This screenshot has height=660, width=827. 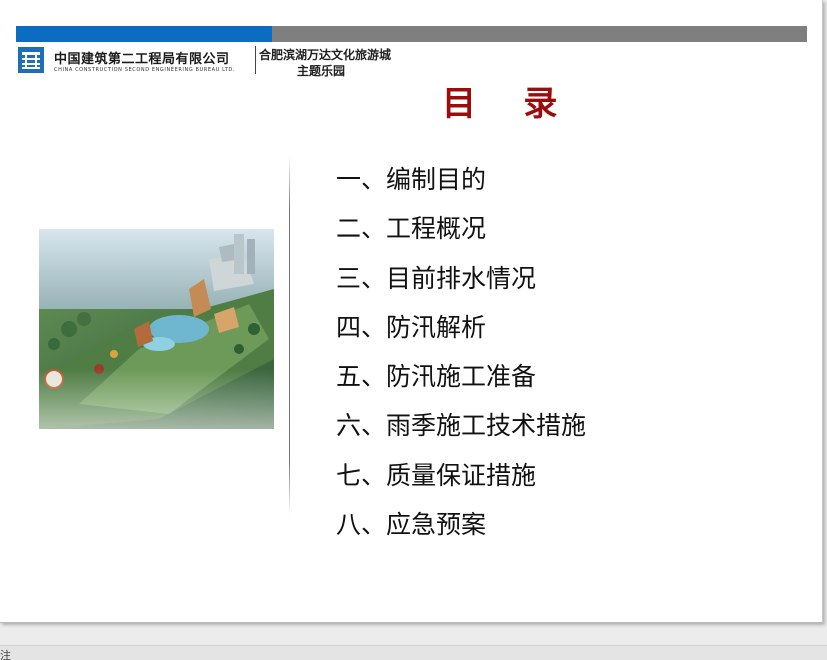 What do you see at coordinates (461, 184) in the screenshot?
I see `toc-item: 一、编制目的` at bounding box center [461, 184].